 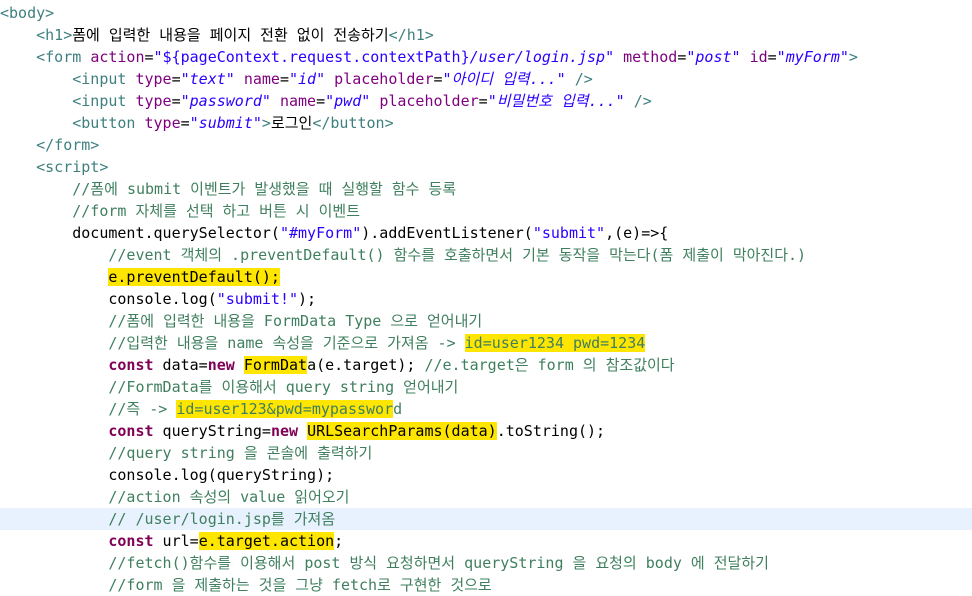 I want to click on code-token: "#myForm", so click(x=320, y=233).